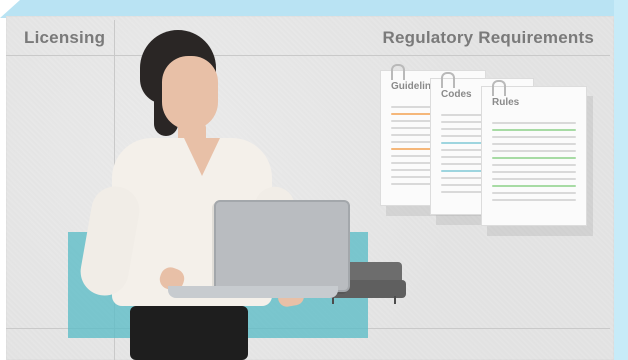 The width and height of the screenshot is (628, 360). What do you see at coordinates (534, 166) in the screenshot?
I see `document-lines` at bounding box center [534, 166].